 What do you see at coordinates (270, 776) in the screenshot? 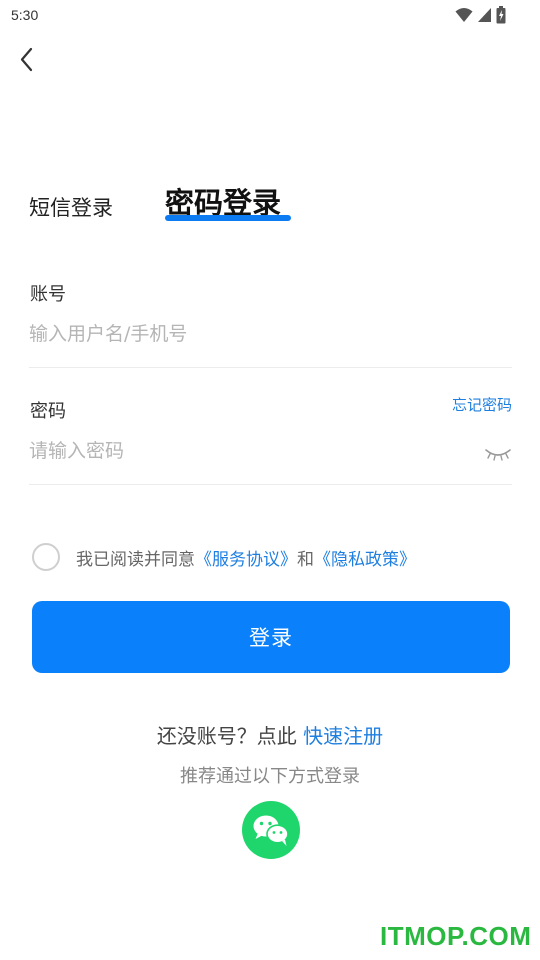
I see `recommend-login-text: 推荐通过以下方式登录` at bounding box center [270, 776].